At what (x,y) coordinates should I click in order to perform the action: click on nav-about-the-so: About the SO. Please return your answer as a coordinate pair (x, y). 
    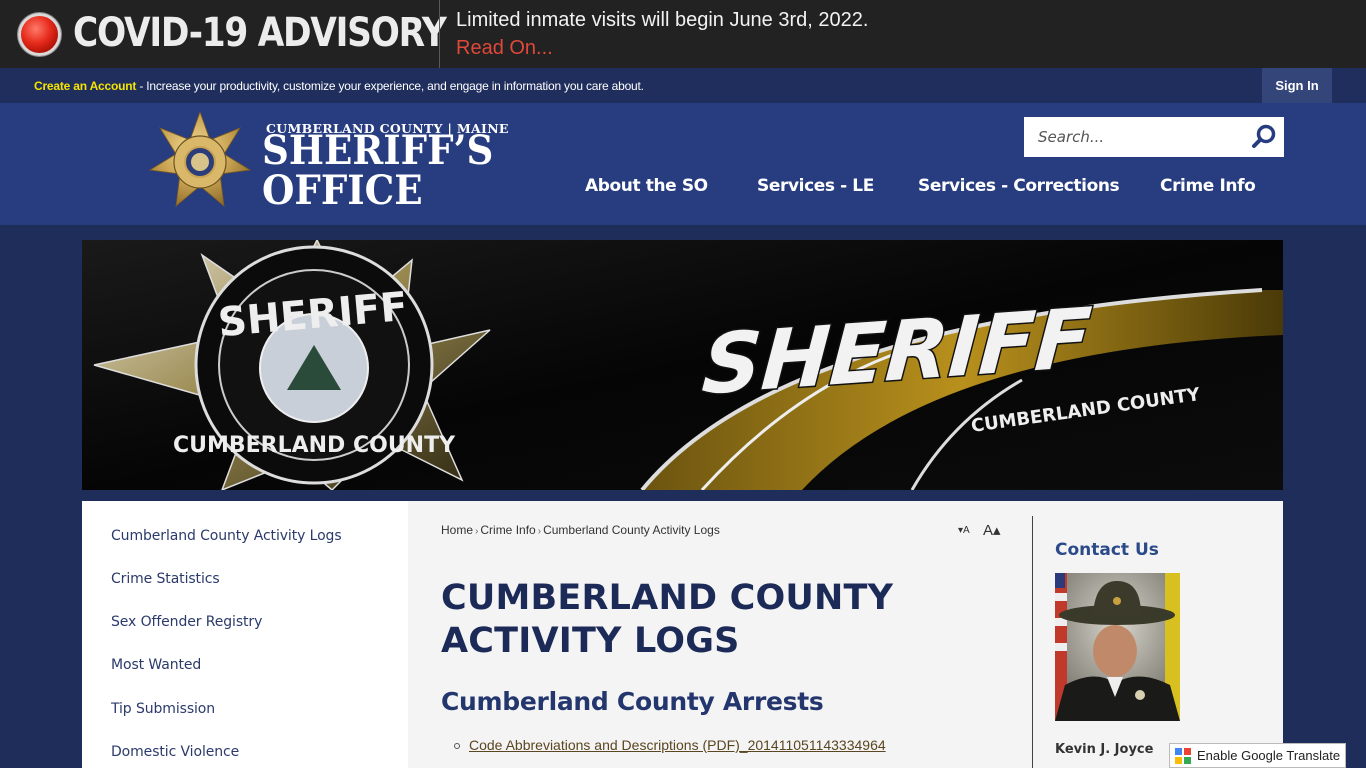
    Looking at the image, I should click on (646, 186).